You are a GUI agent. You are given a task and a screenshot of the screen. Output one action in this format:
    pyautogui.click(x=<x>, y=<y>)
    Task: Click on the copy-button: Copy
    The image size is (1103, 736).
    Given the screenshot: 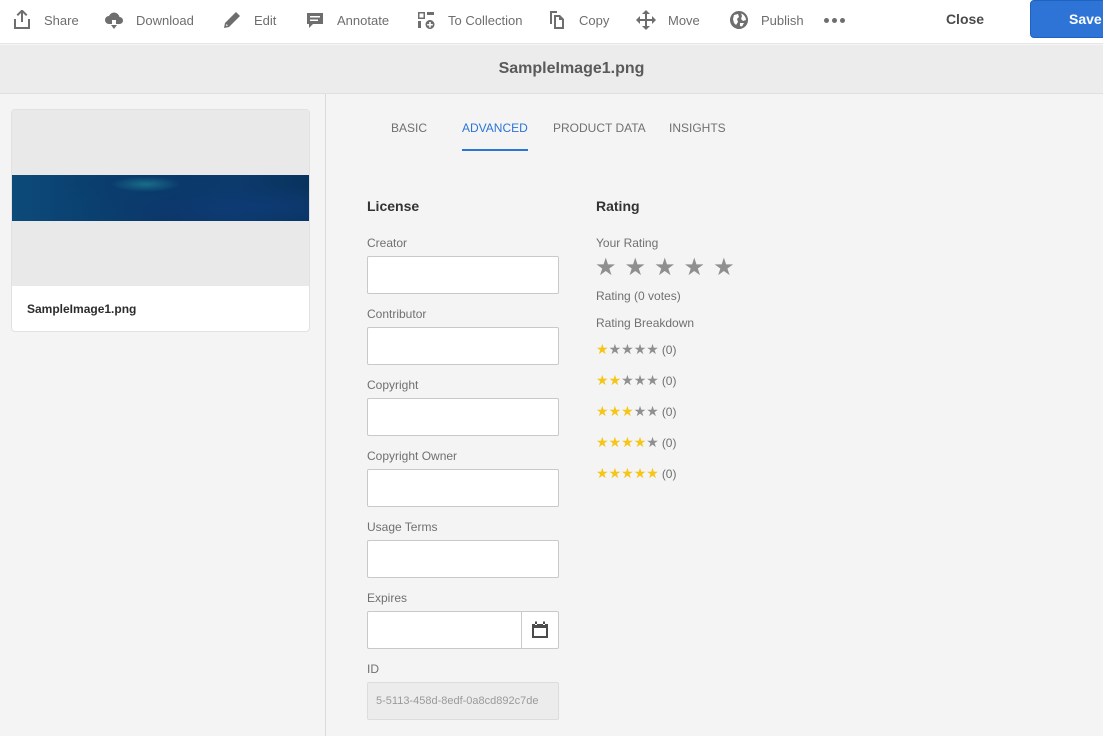 What is the action you would take?
    pyautogui.click(x=578, y=20)
    